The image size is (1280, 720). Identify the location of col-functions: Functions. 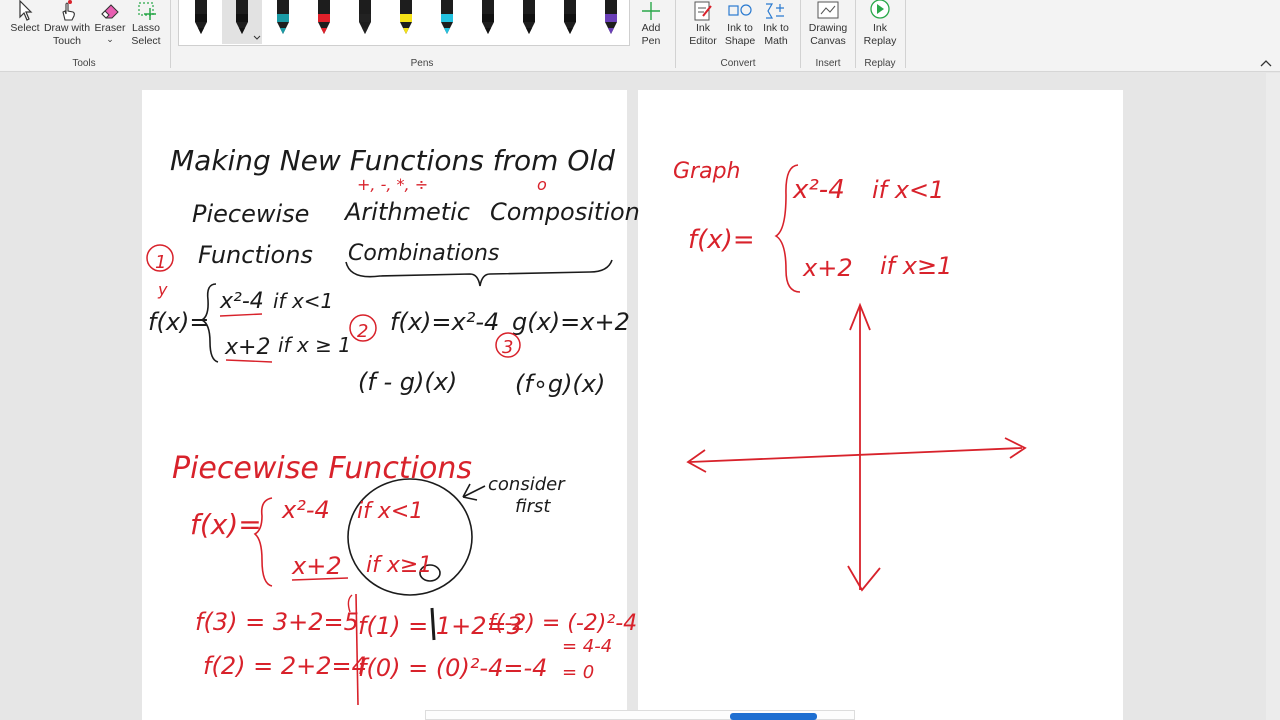
(255, 255).